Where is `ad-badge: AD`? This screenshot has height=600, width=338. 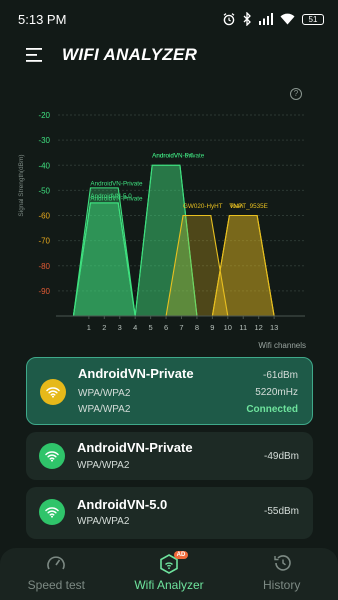 ad-badge: AD is located at coordinates (181, 555).